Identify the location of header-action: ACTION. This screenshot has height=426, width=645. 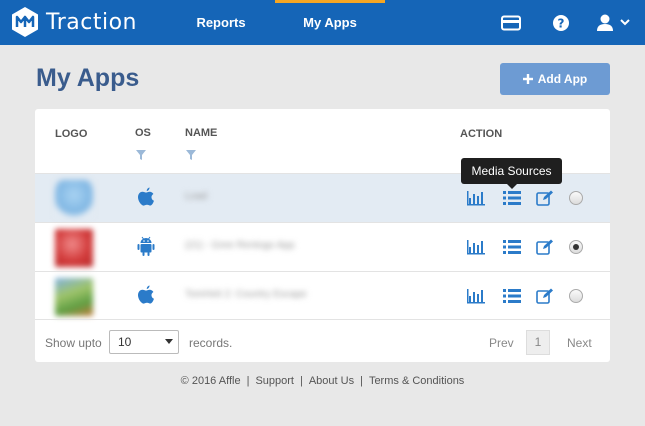
(481, 134).